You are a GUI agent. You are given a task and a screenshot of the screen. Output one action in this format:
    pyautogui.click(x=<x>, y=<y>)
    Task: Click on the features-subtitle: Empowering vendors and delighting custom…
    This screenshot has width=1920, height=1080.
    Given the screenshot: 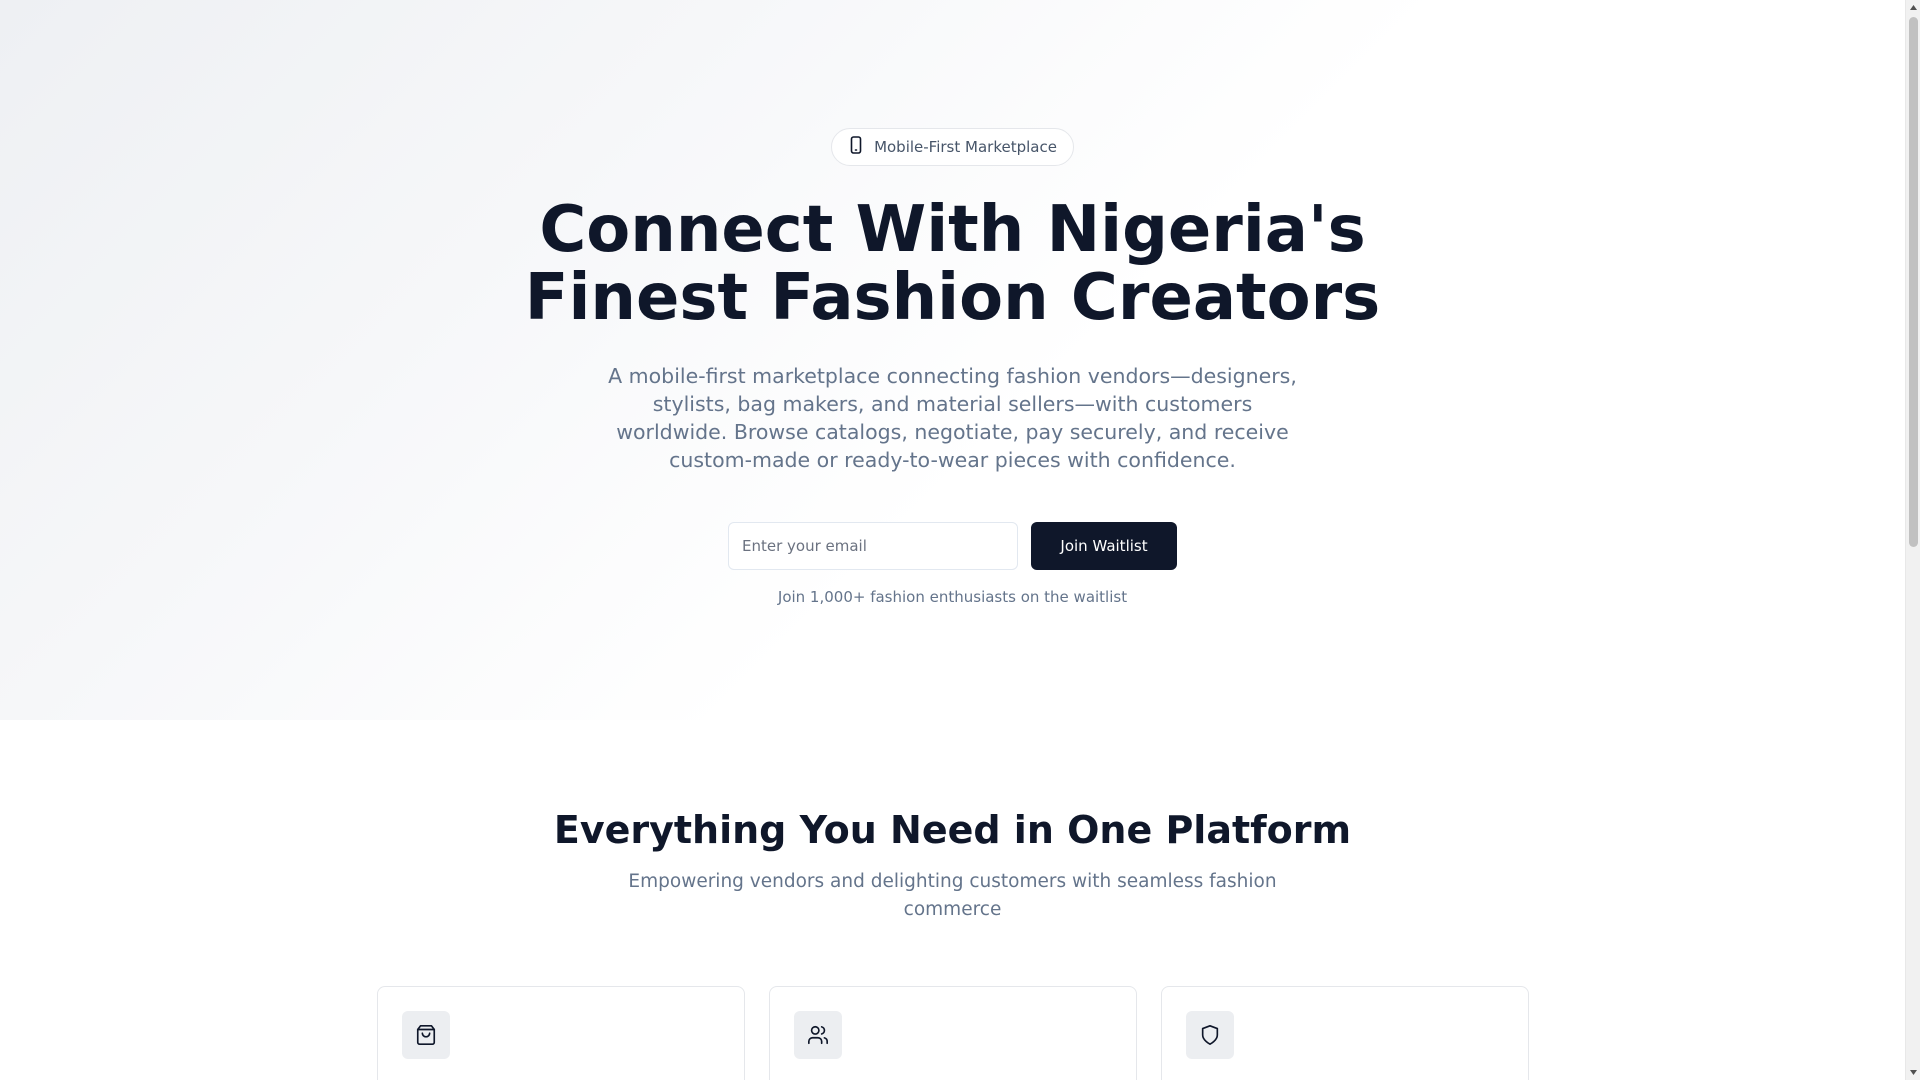 What is the action you would take?
    pyautogui.click(x=952, y=895)
    